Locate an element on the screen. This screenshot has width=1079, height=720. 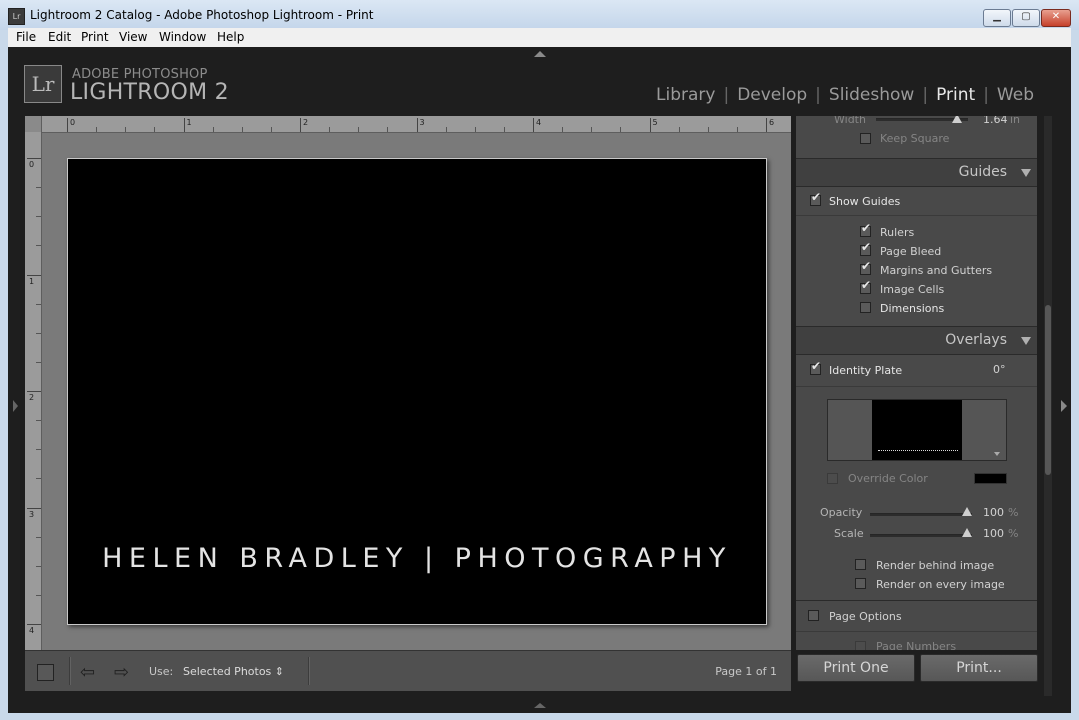
module-slideshow: Slideshow is located at coordinates (871, 95).